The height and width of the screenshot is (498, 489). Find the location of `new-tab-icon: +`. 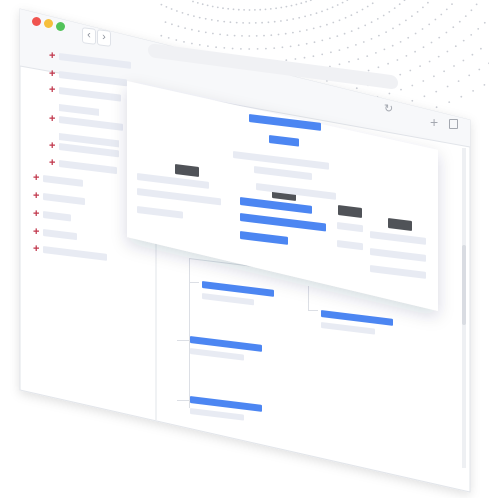

new-tab-icon: + is located at coordinates (434, 122).